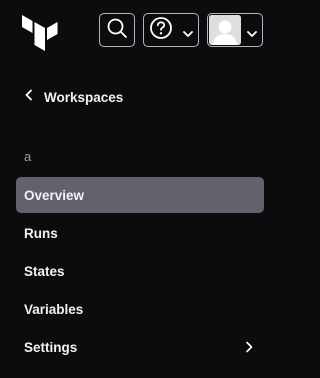 This screenshot has height=378, width=320. I want to click on nav-item-variables: Variables, so click(140, 309).